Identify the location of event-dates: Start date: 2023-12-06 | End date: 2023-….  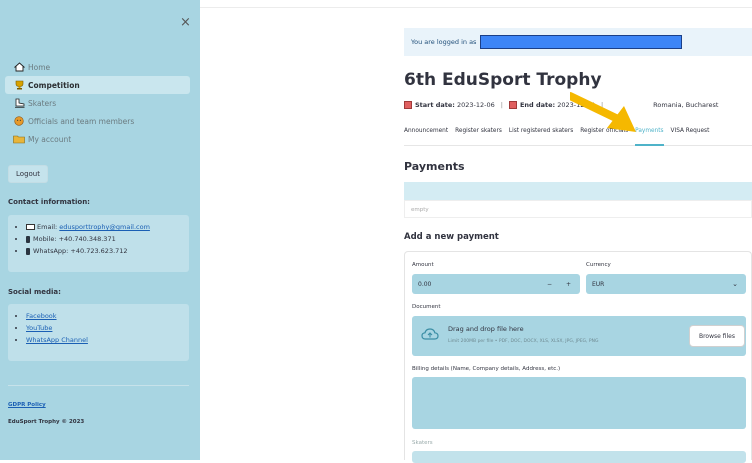
(561, 105).